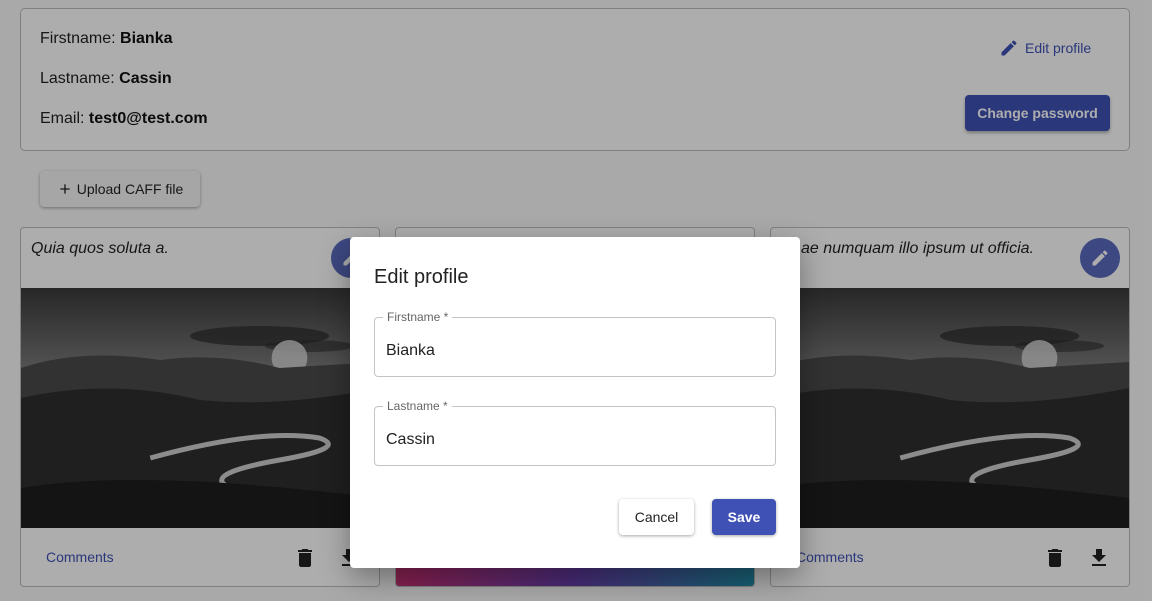 The width and height of the screenshot is (1152, 601). Describe the element at coordinates (571, 351) in the screenshot. I see `firstname-input` at that location.